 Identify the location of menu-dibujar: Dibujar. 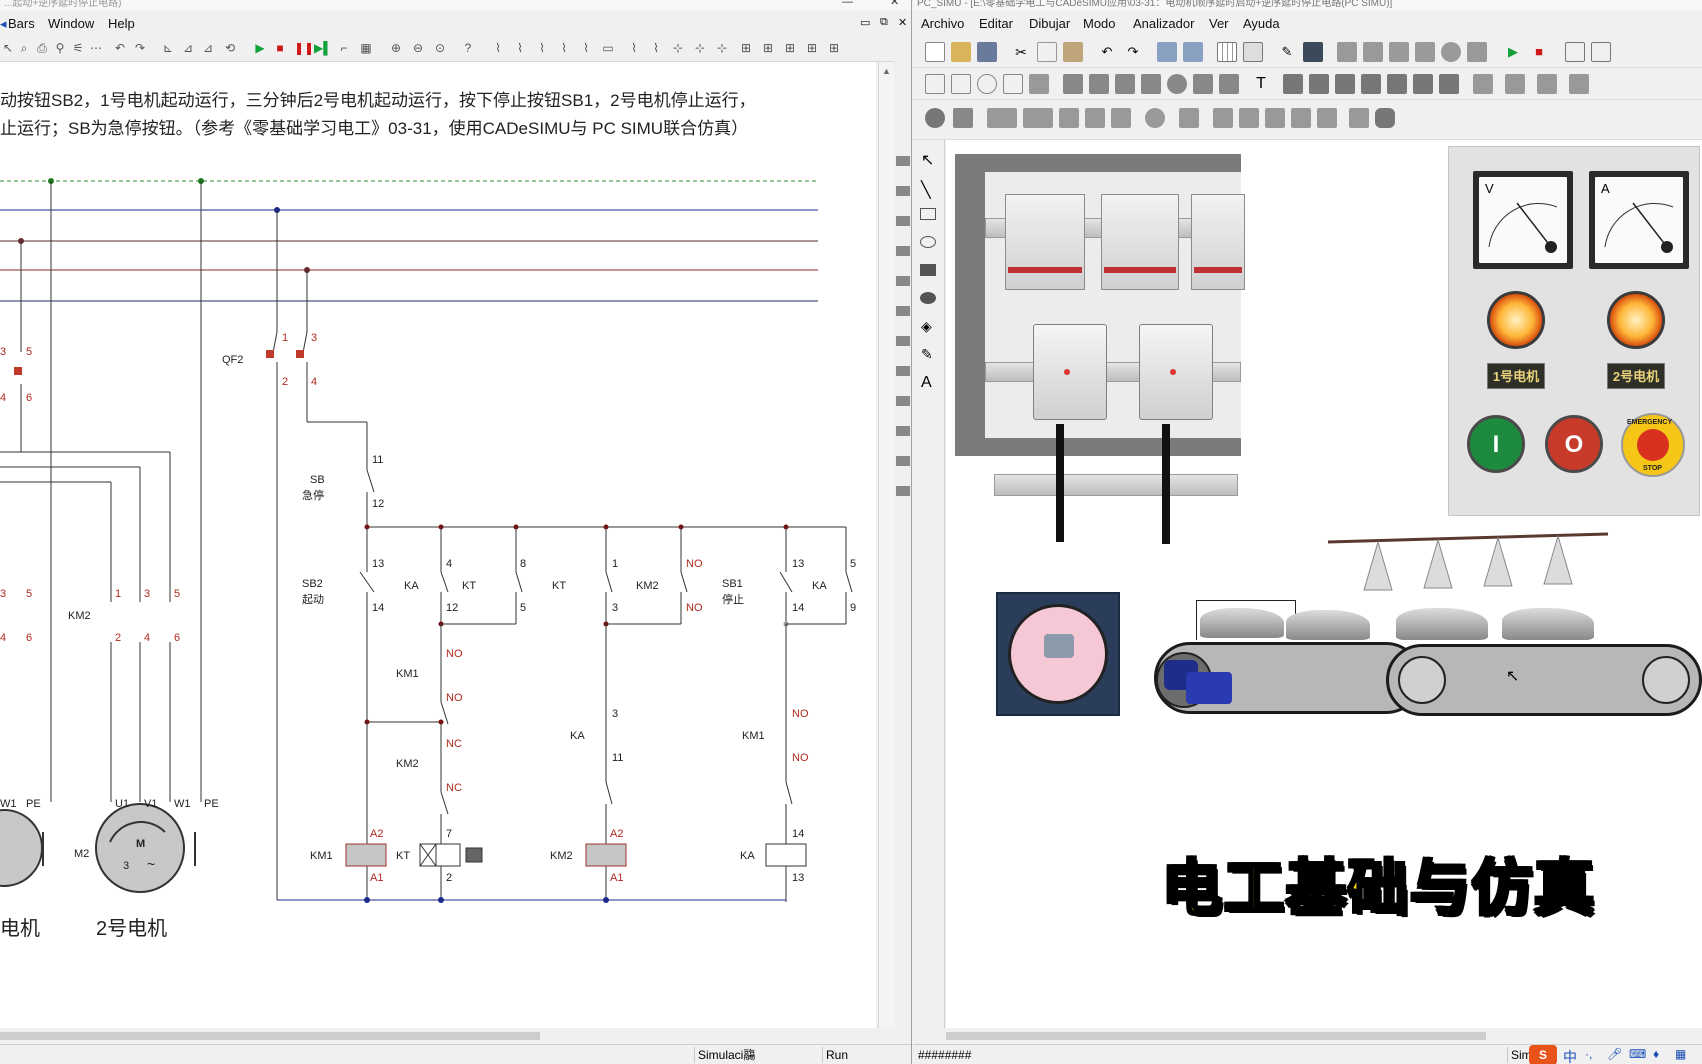
(1049, 23).